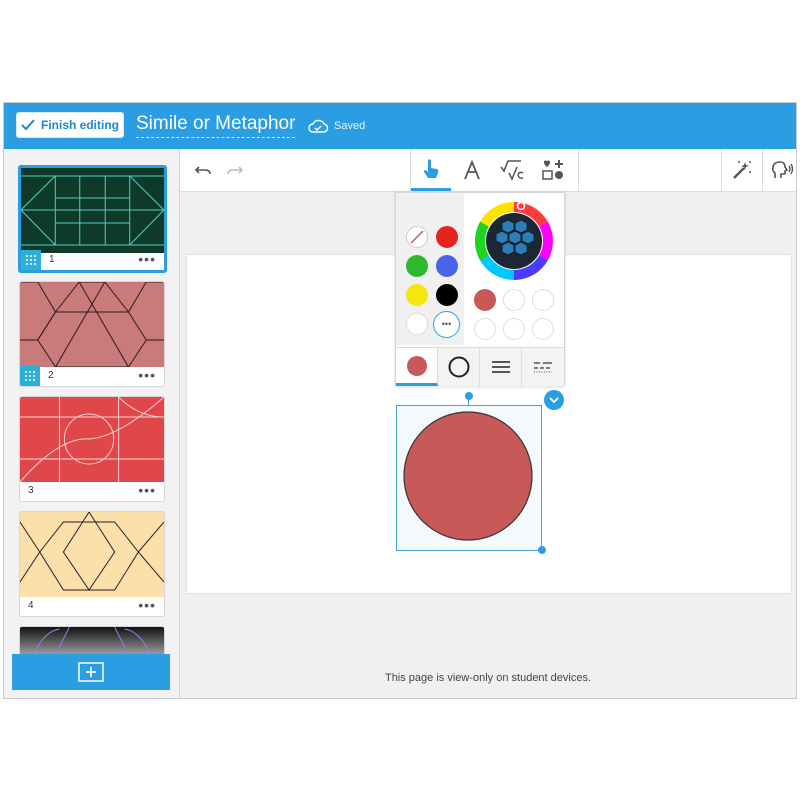 Image resolution: width=800 pixels, height=800 pixels. I want to click on stroke-weight-icon, so click(500, 367).